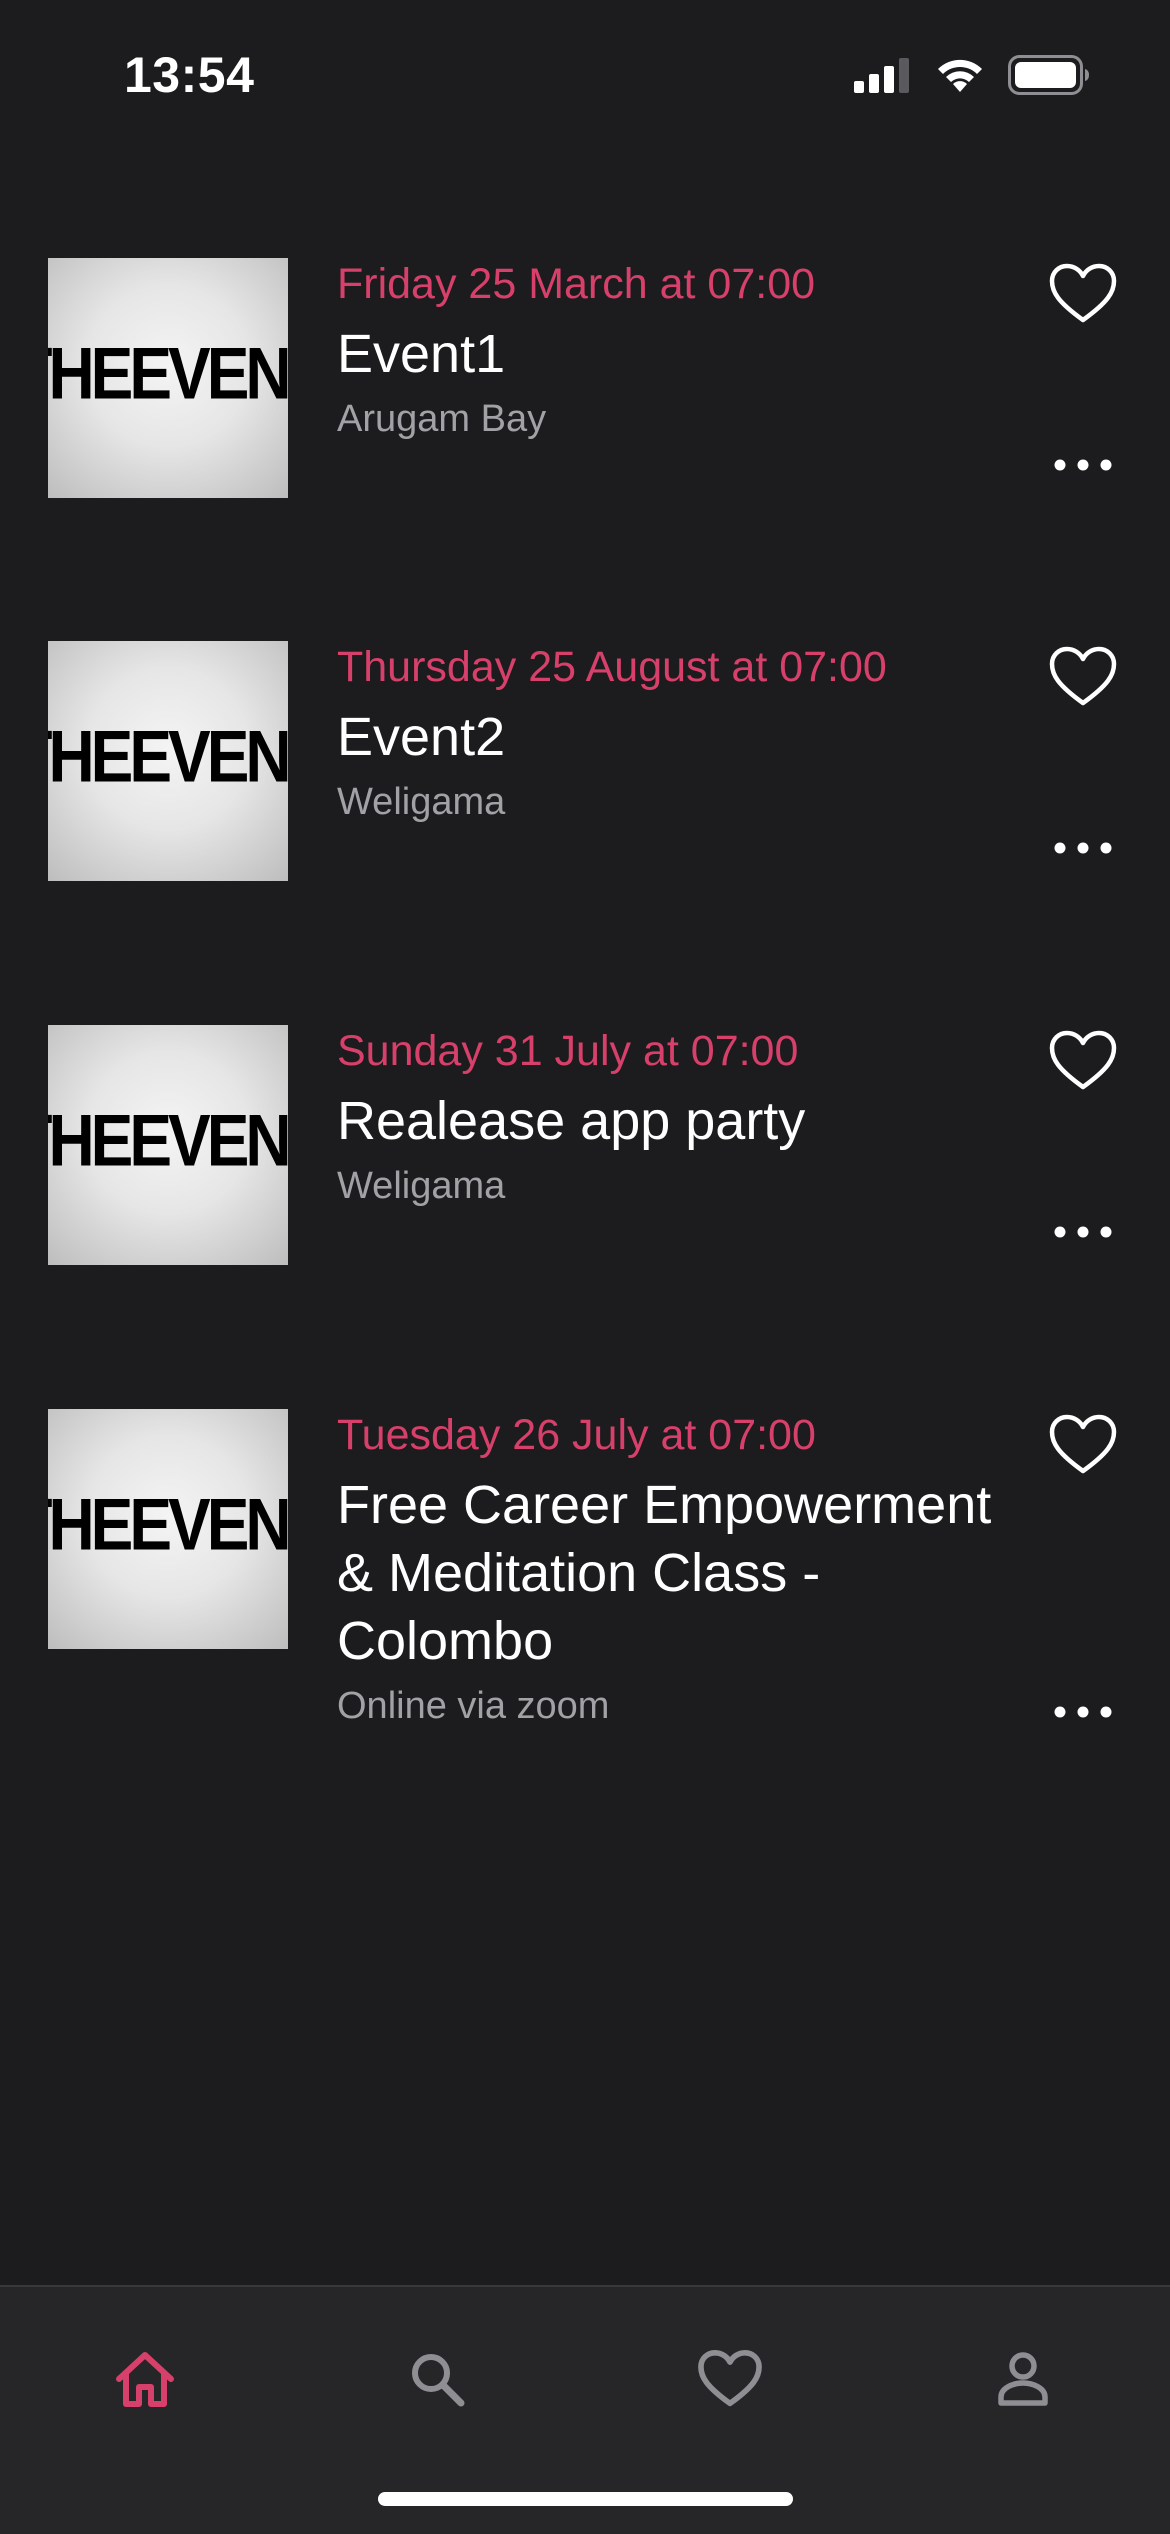  Describe the element at coordinates (442, 419) in the screenshot. I see `event-location: Arugam Bay` at that location.